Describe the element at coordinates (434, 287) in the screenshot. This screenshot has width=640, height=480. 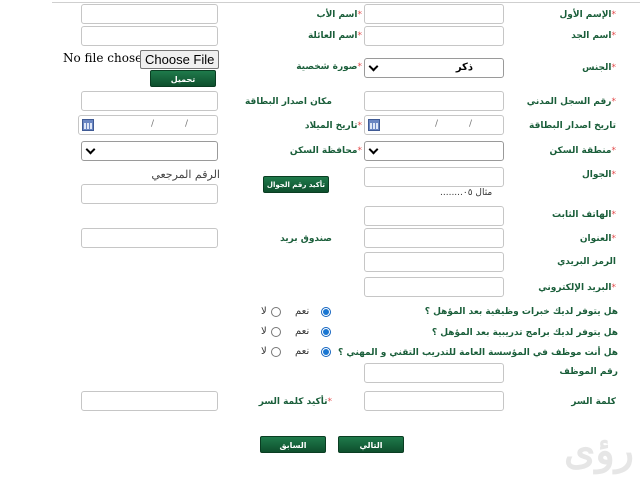
I see `email-input` at that location.